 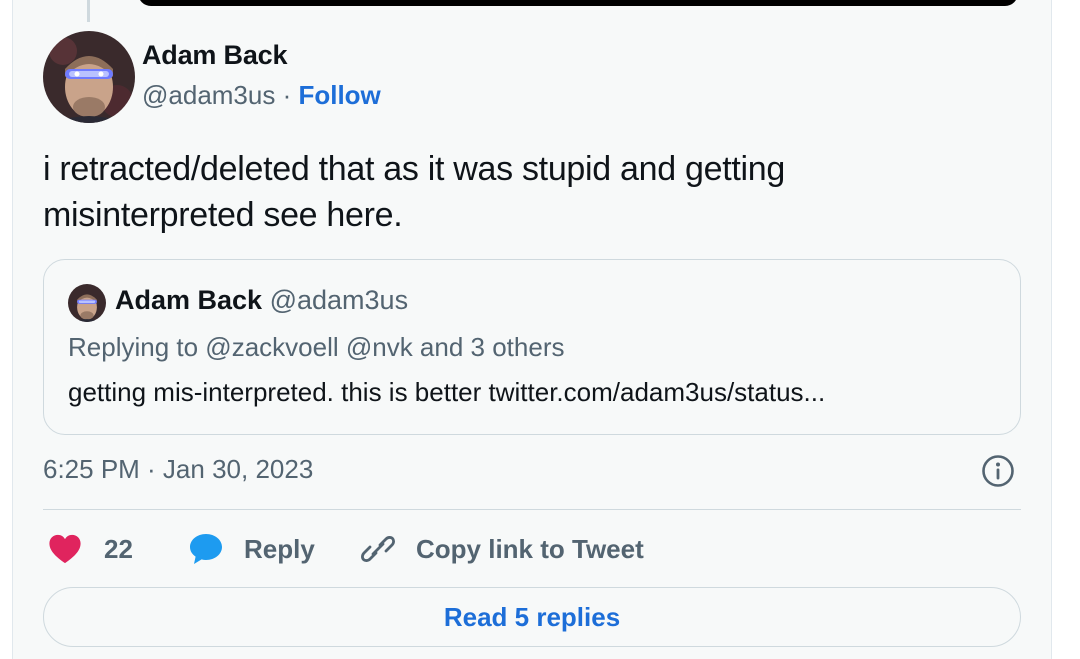 What do you see at coordinates (339, 300) in the screenshot?
I see `quoted-author-handle: @adam3us` at bounding box center [339, 300].